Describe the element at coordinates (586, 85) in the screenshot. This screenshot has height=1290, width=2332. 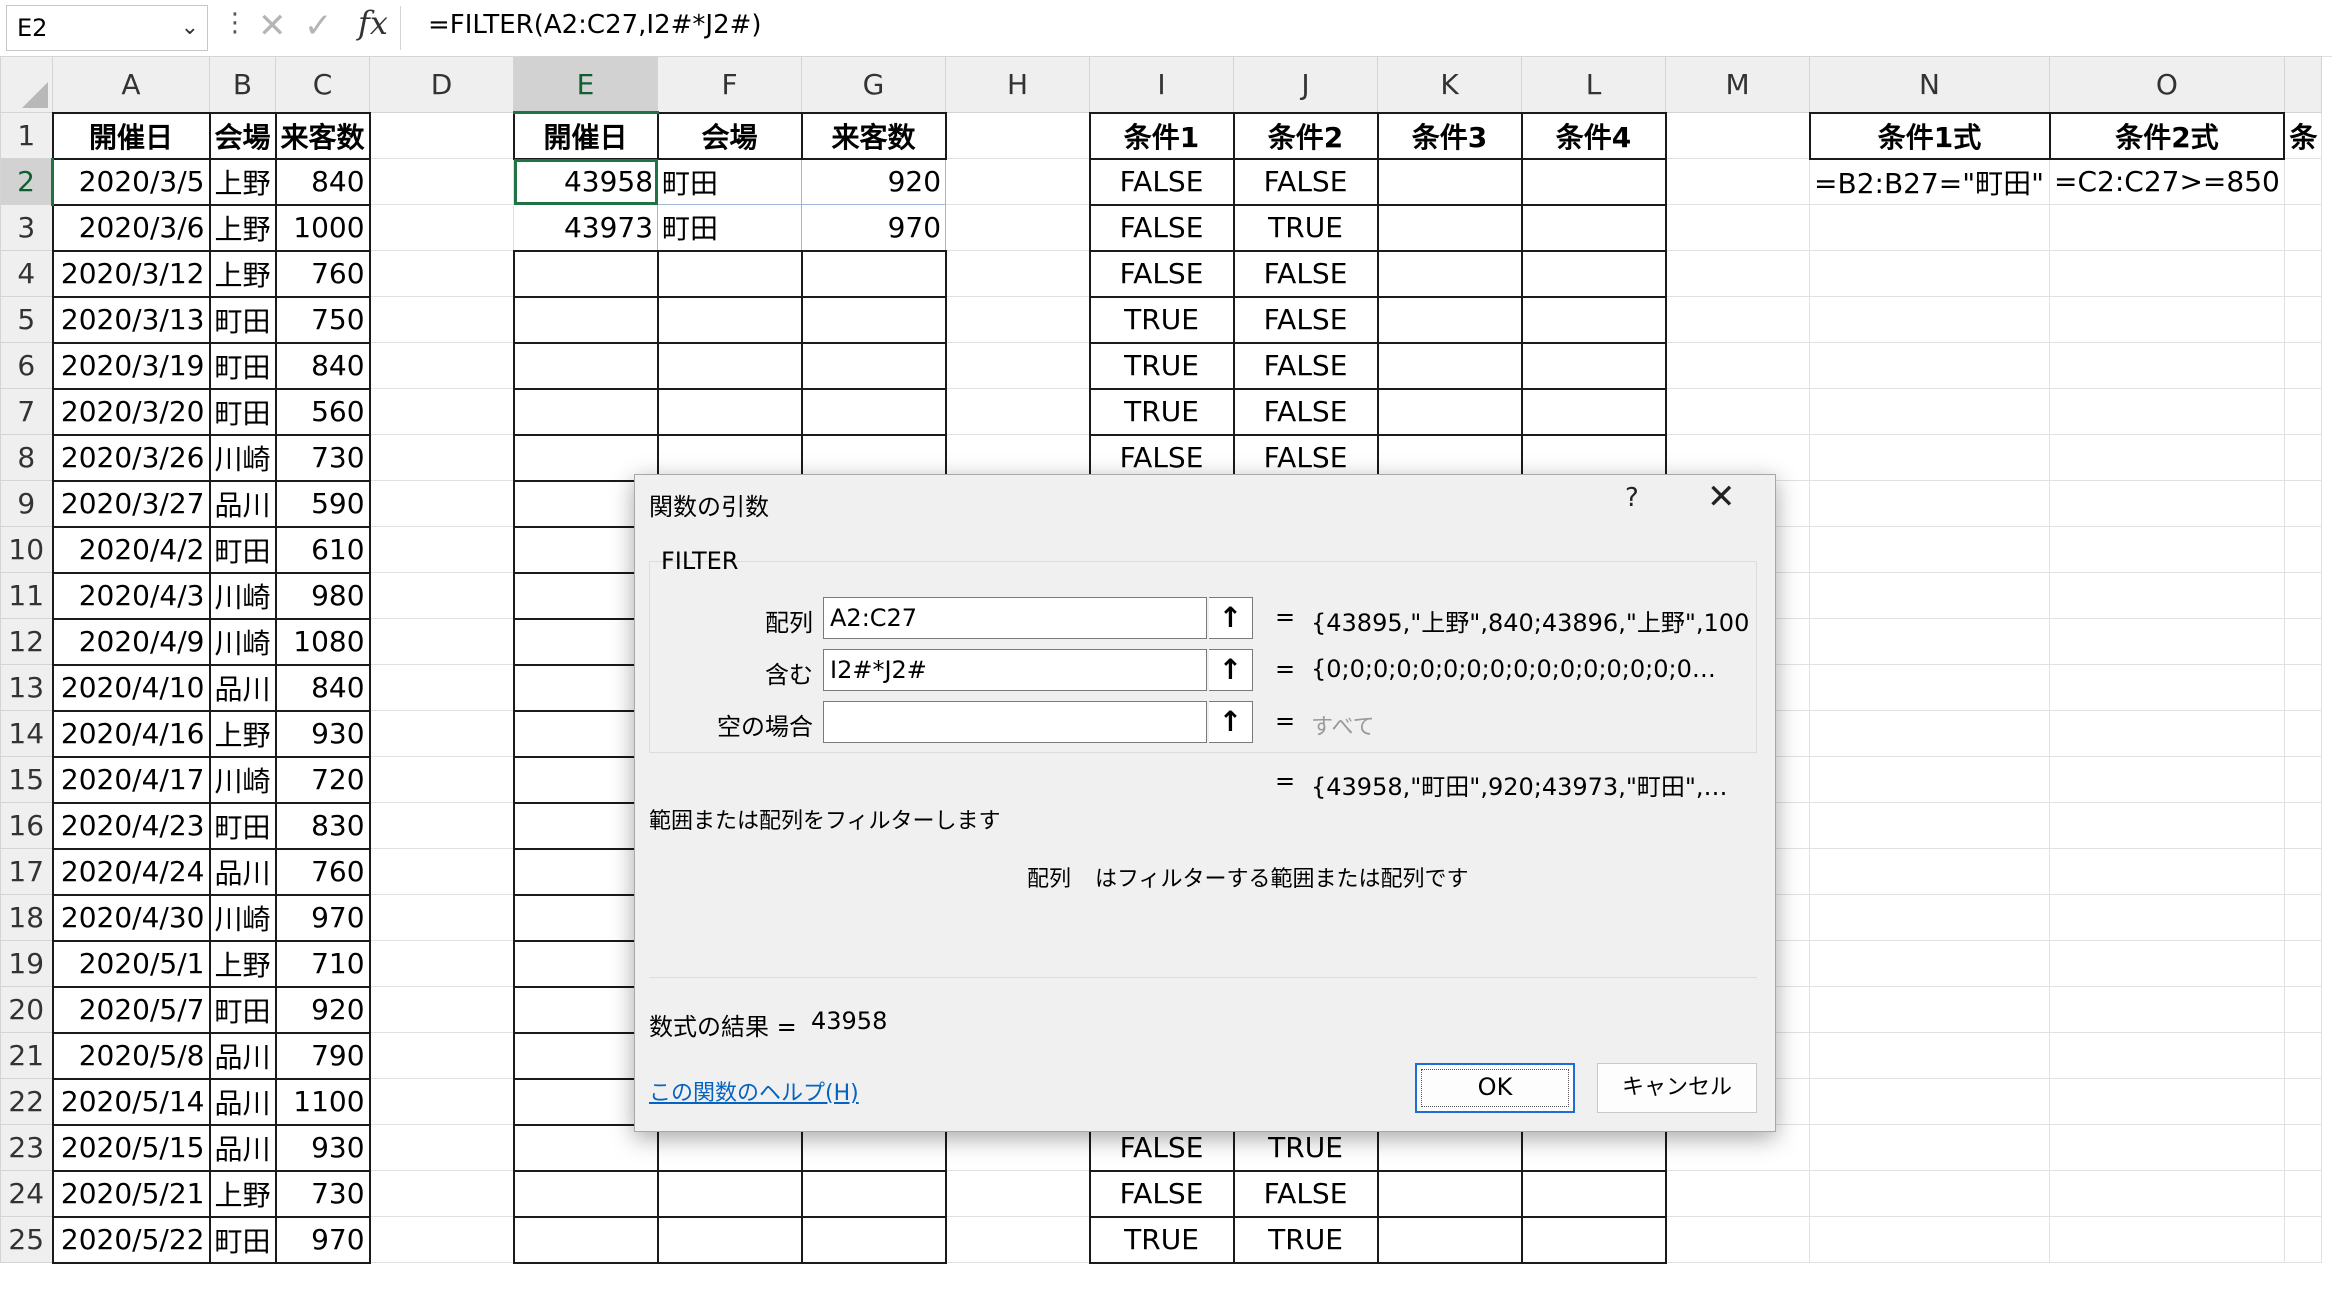
I see `column-header: E` at that location.